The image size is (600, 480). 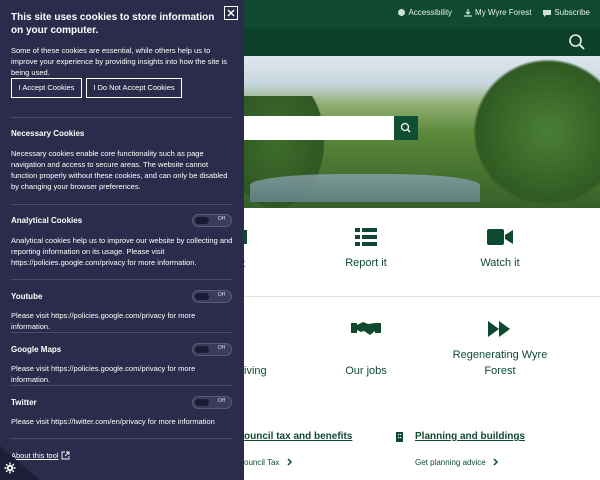 I want to click on list-icon, so click(x=366, y=237).